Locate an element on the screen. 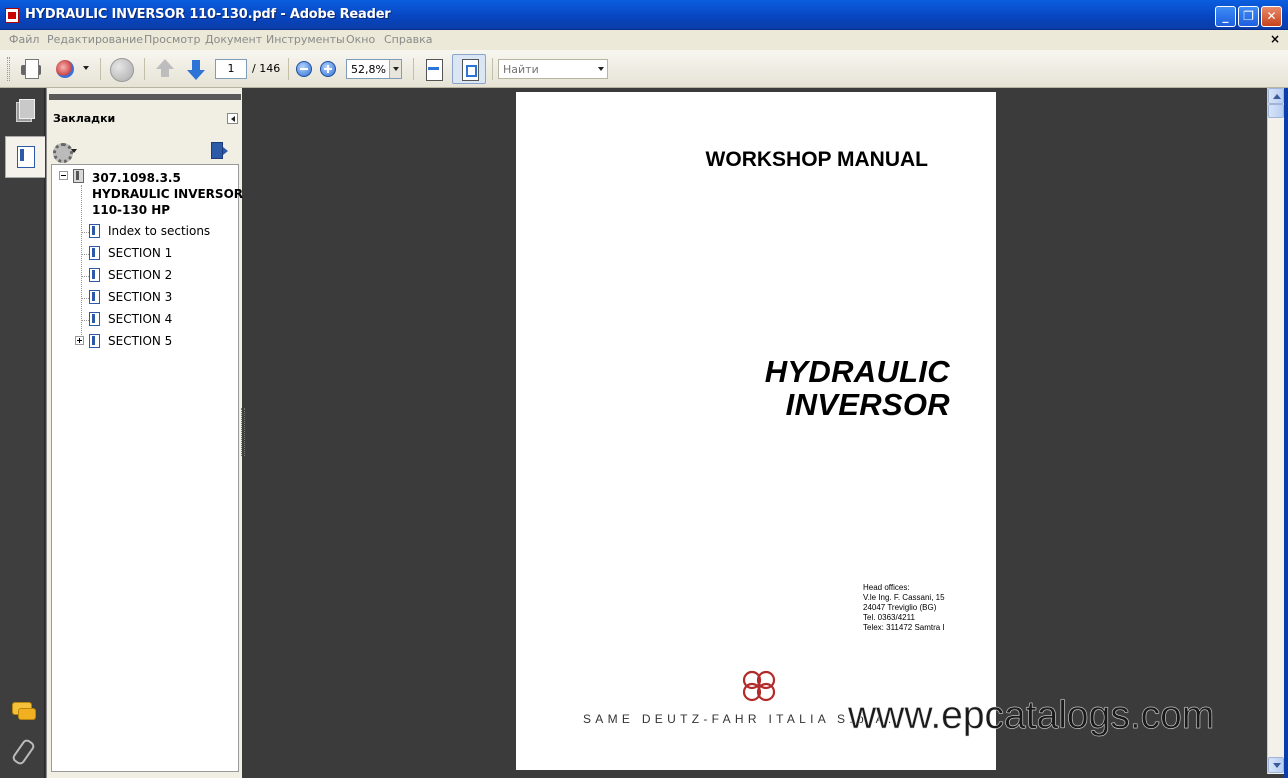 This screenshot has height=778, width=1288. scroll-up-button is located at coordinates (1276, 96).